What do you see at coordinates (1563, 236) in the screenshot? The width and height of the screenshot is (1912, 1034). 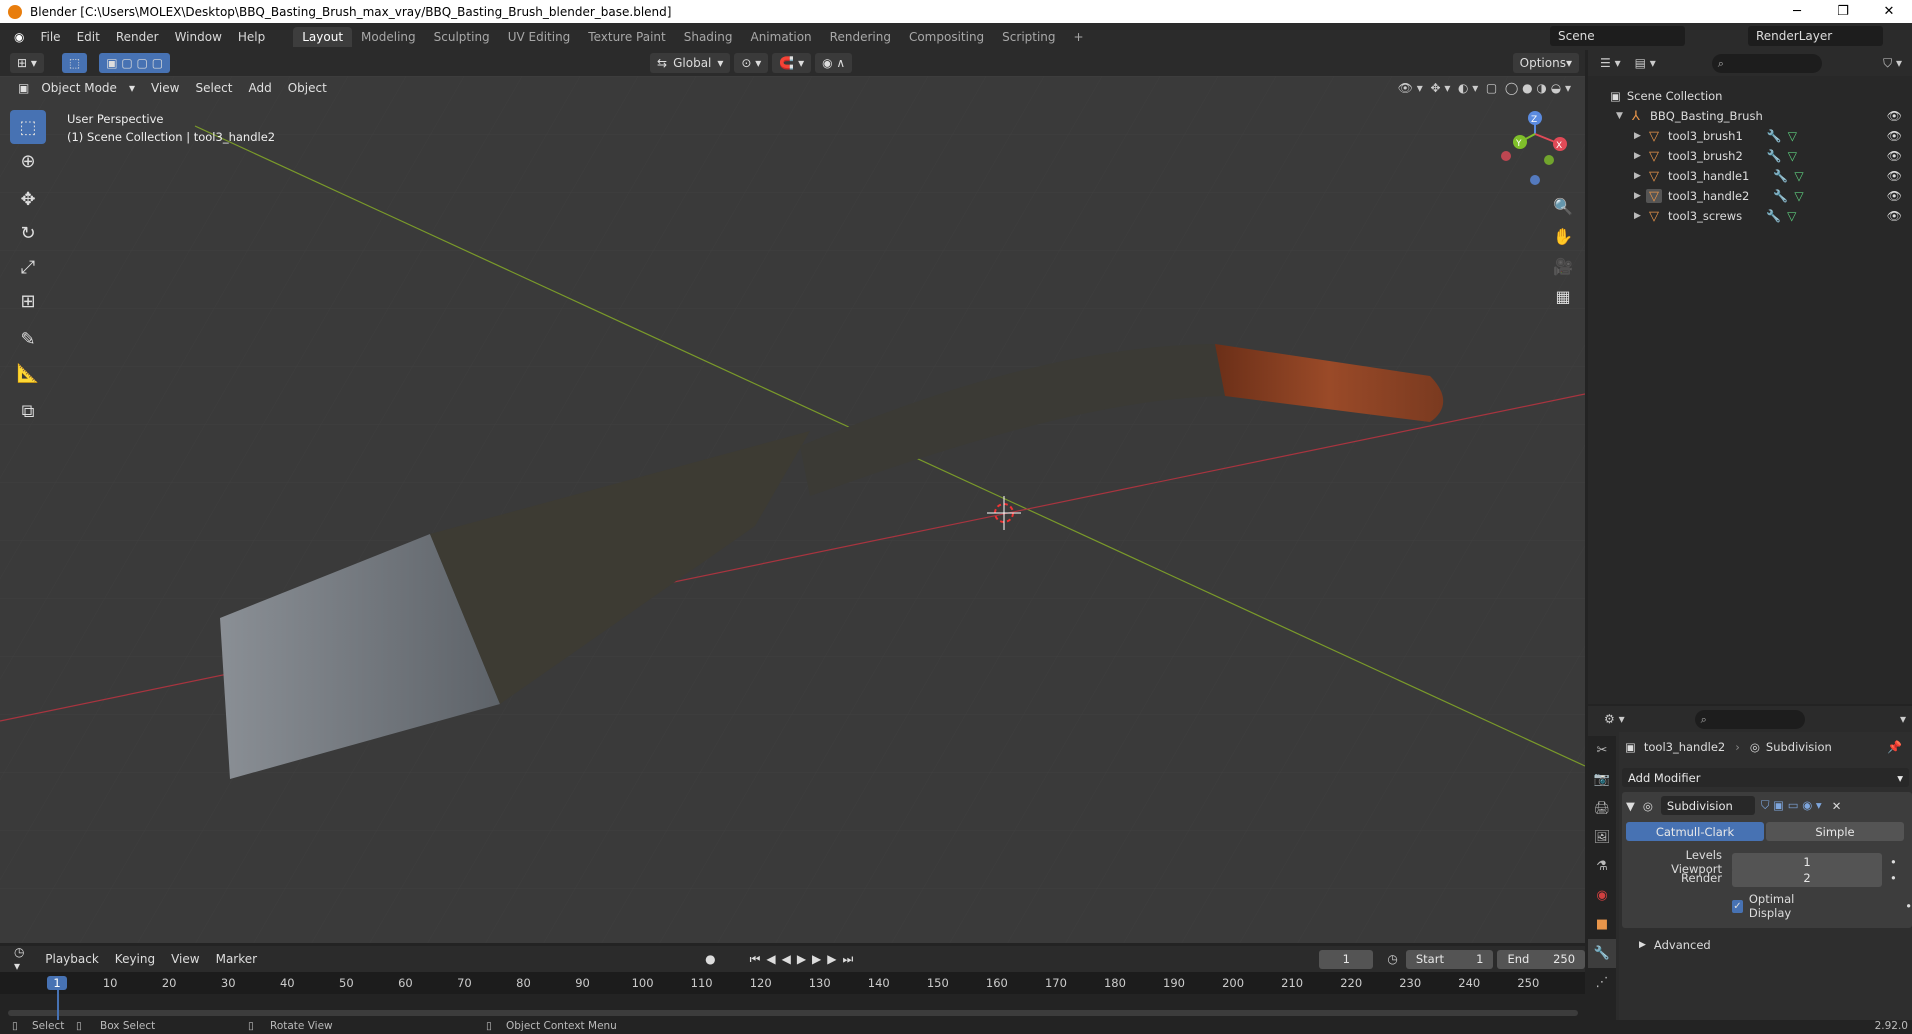 I see `pan-hand-icon: ✋` at bounding box center [1563, 236].